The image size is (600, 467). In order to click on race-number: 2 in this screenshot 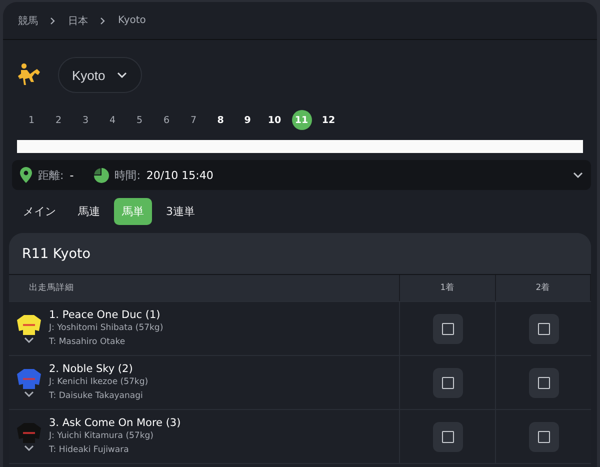, I will do `click(58, 120)`.